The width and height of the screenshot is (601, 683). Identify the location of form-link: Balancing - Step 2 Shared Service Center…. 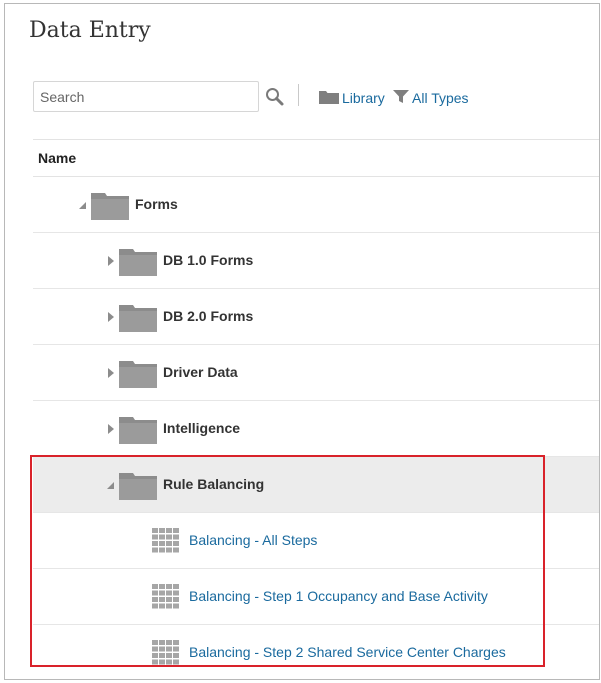
(347, 652).